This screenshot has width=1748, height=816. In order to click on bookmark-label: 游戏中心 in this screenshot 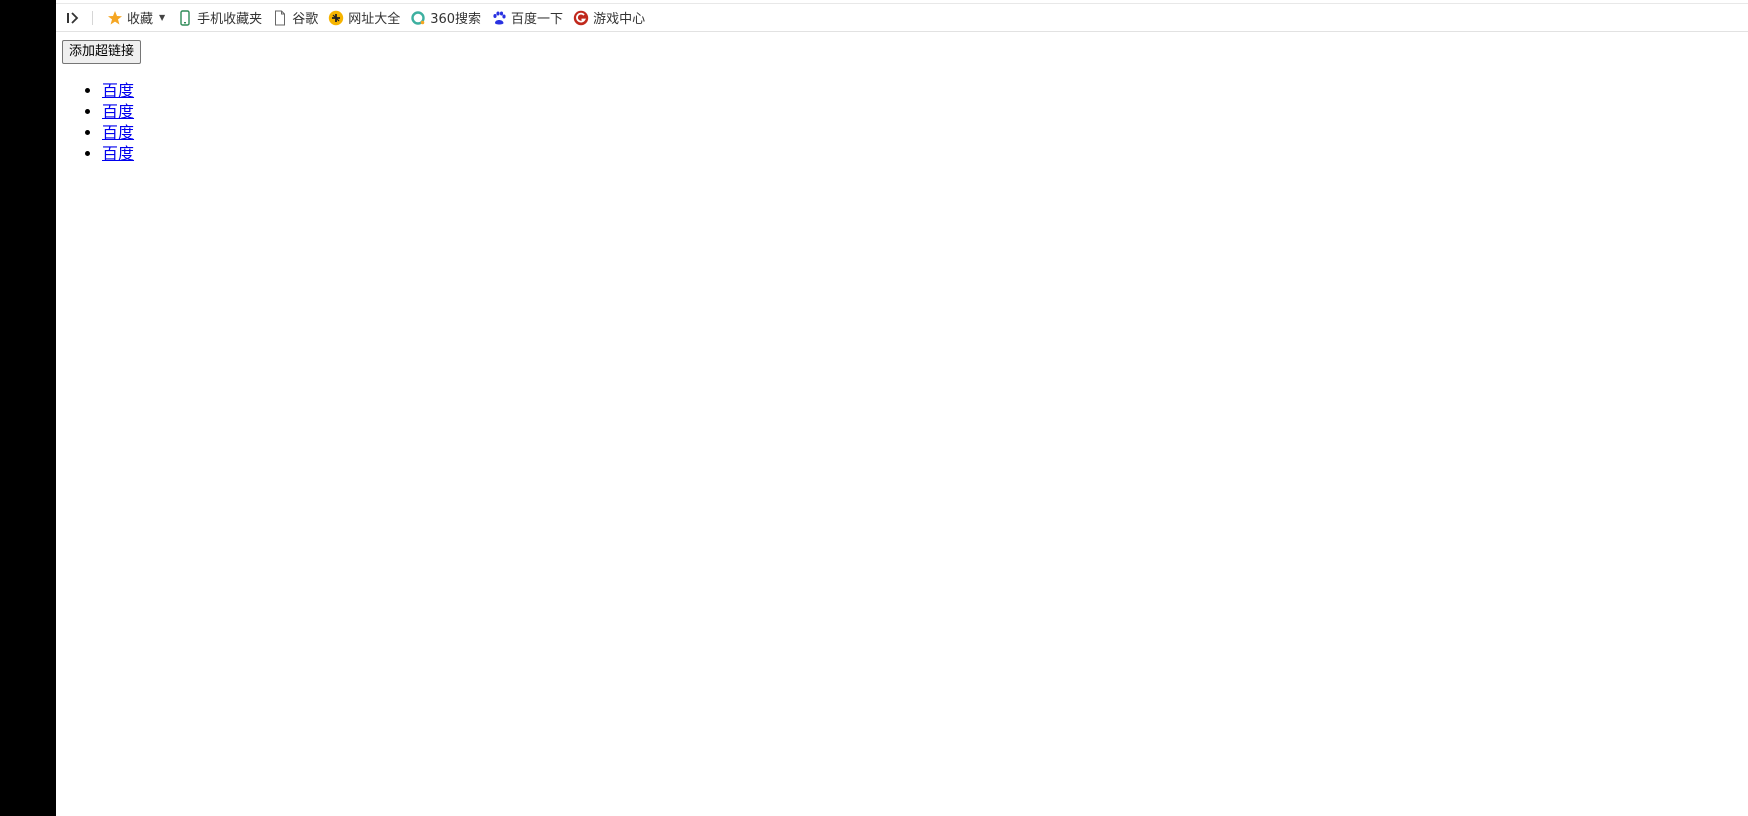, I will do `click(619, 19)`.